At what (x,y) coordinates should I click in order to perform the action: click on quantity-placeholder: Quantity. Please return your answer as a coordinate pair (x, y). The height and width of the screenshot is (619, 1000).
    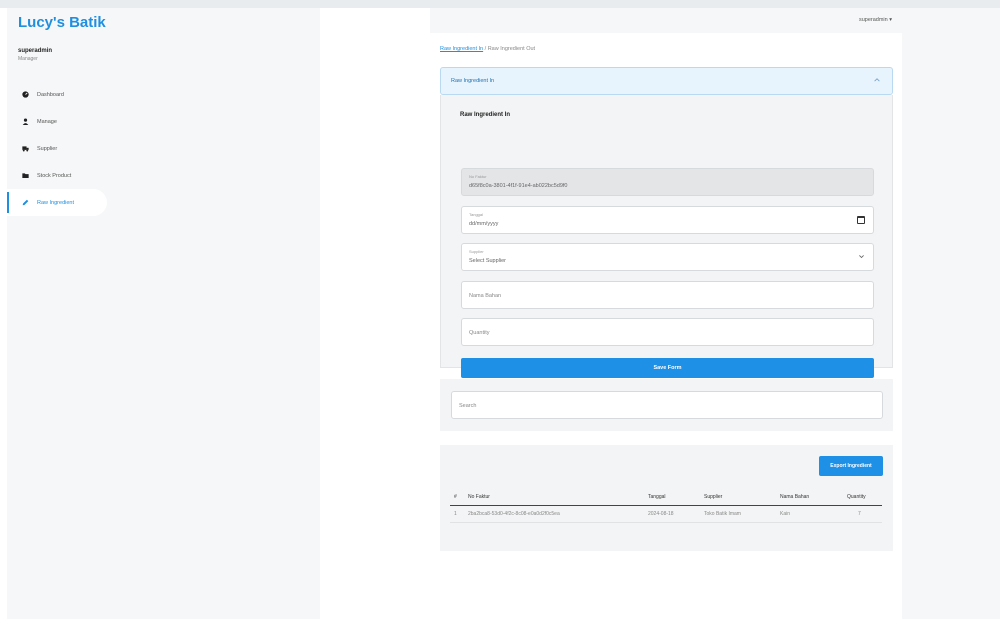
    Looking at the image, I should click on (479, 333).